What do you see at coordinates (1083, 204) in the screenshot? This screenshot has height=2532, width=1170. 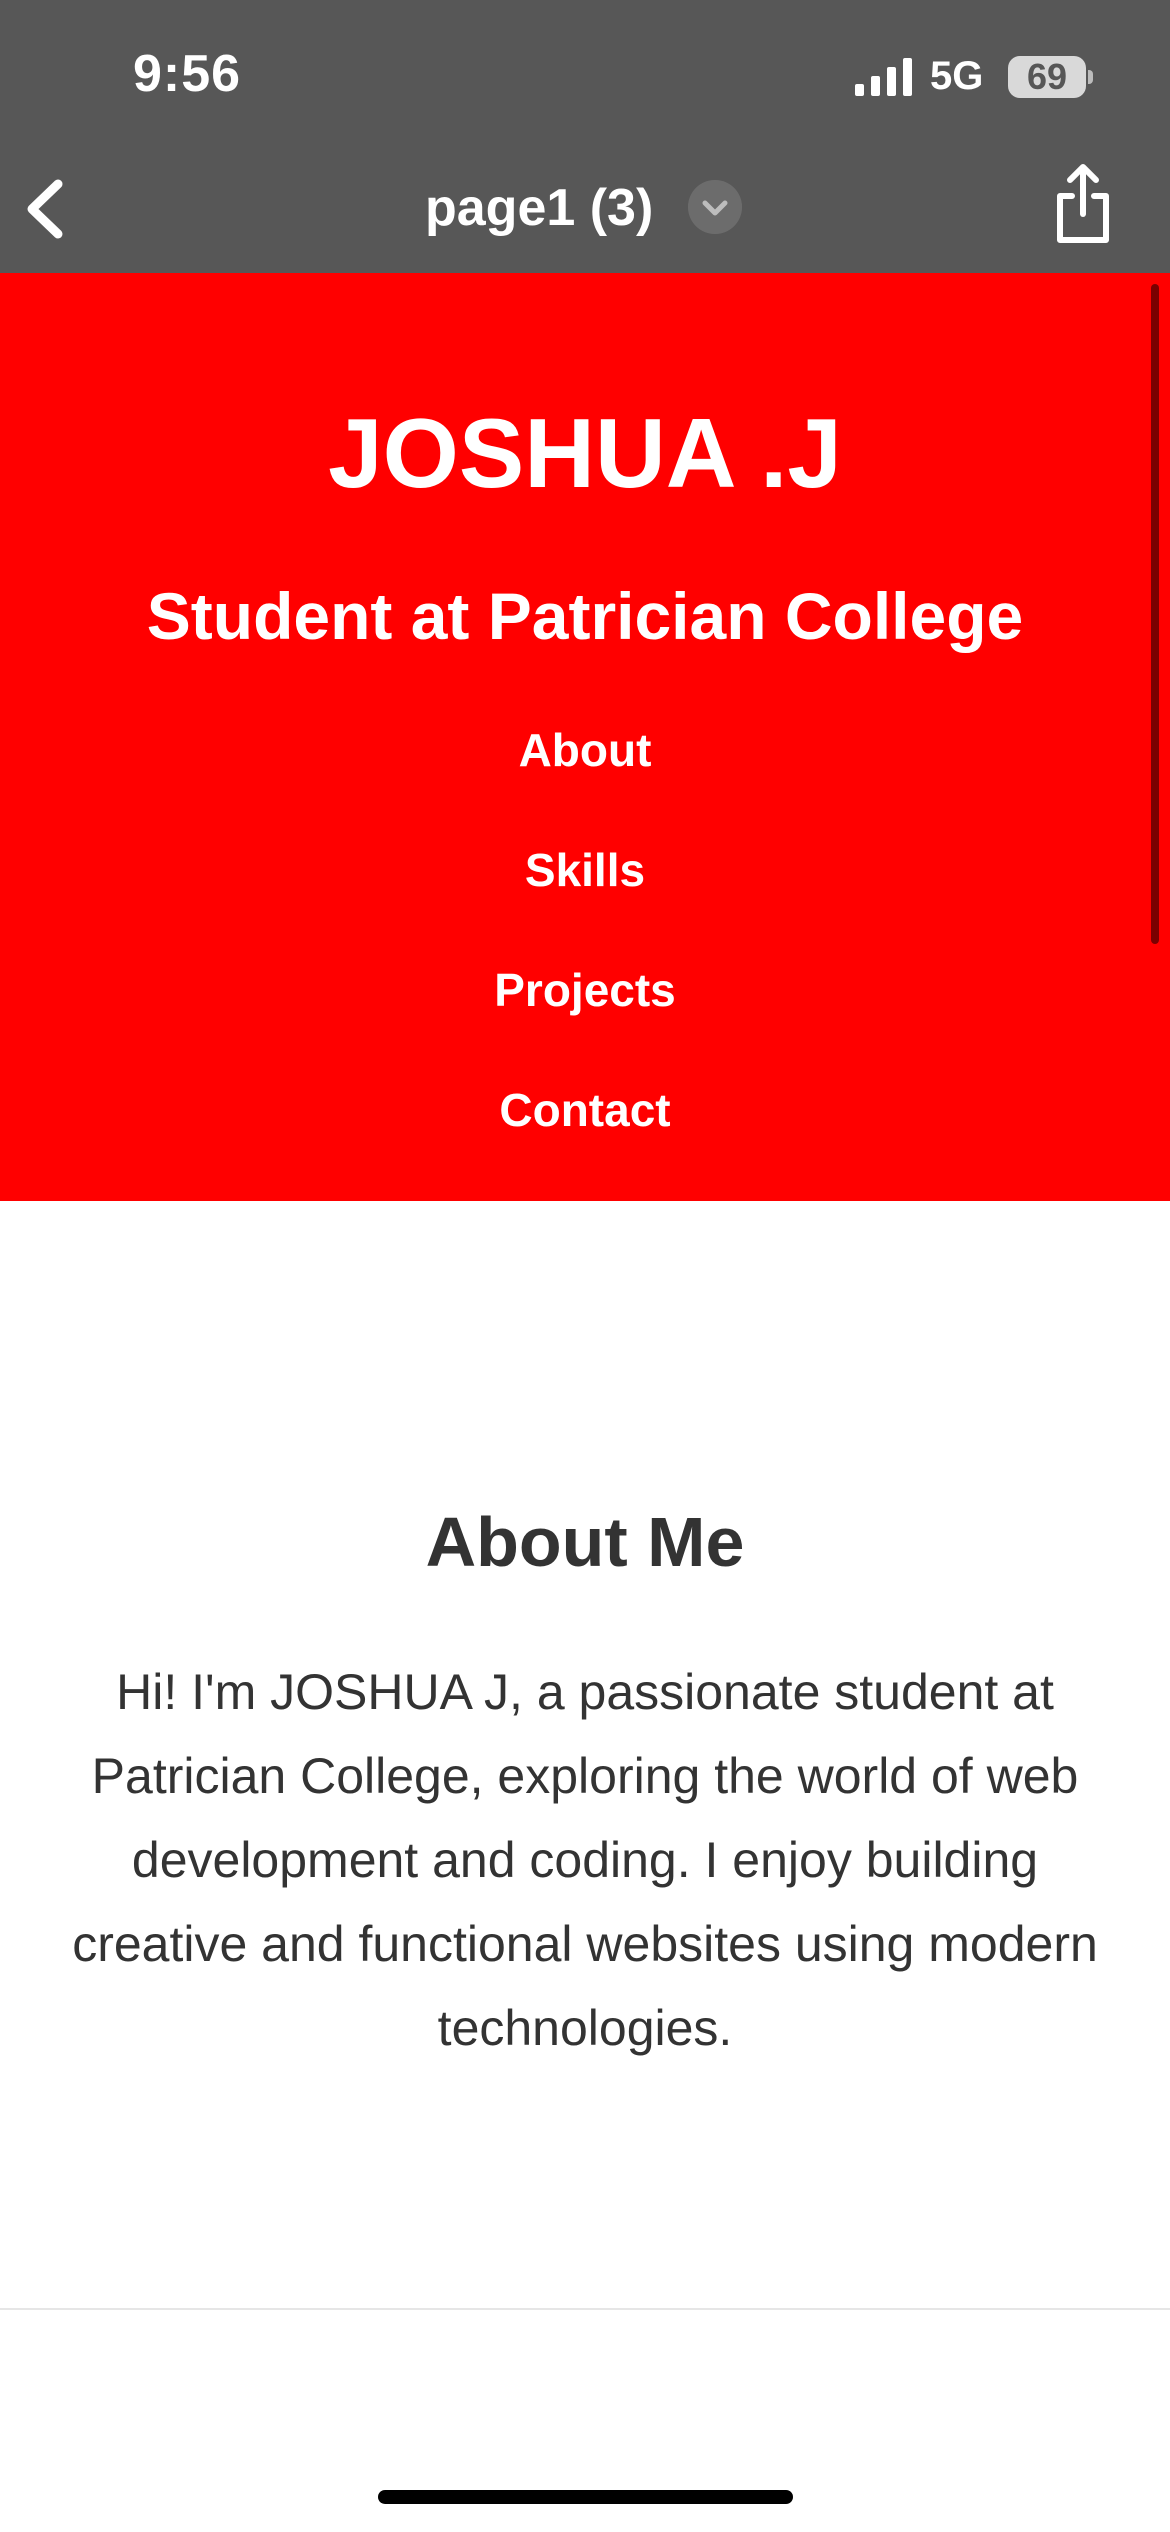 I see `share-icon` at bounding box center [1083, 204].